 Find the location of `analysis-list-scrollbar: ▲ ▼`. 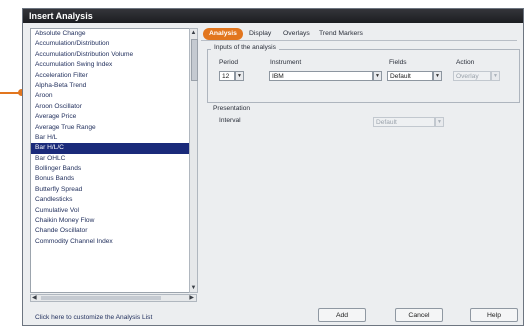

analysis-list-scrollbar: ▲ ▼ is located at coordinates (193, 160).